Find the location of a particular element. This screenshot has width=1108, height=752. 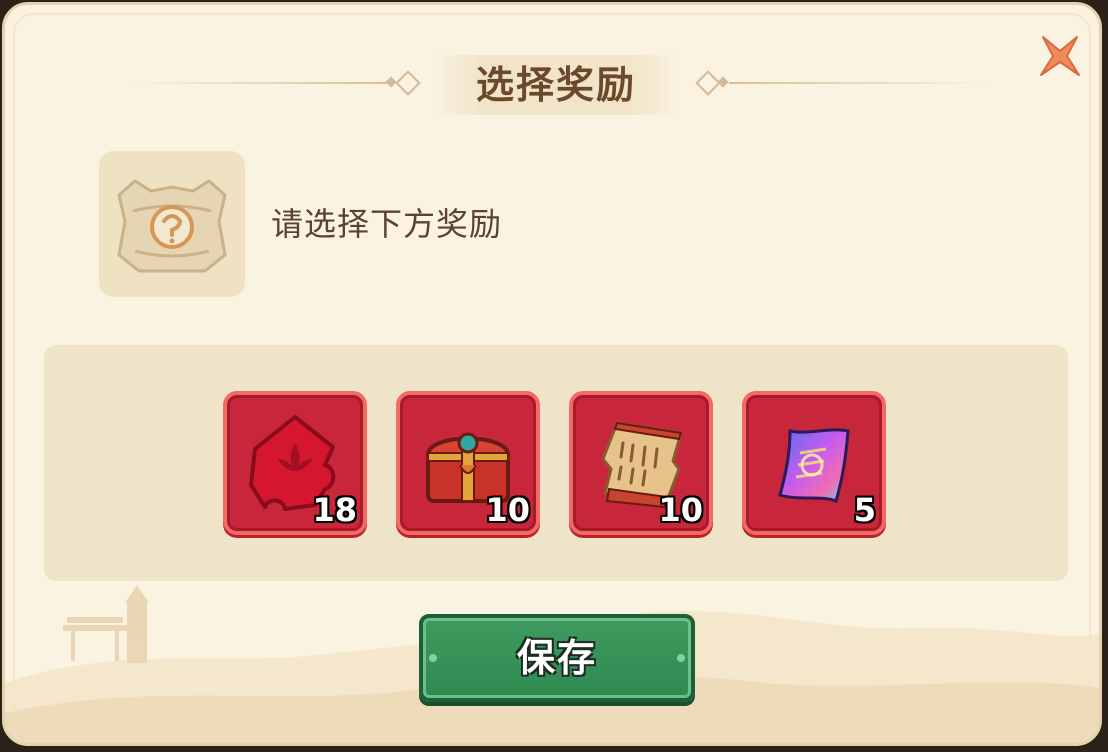

instruction-text: 请选择下方奖励 is located at coordinates (387, 224).